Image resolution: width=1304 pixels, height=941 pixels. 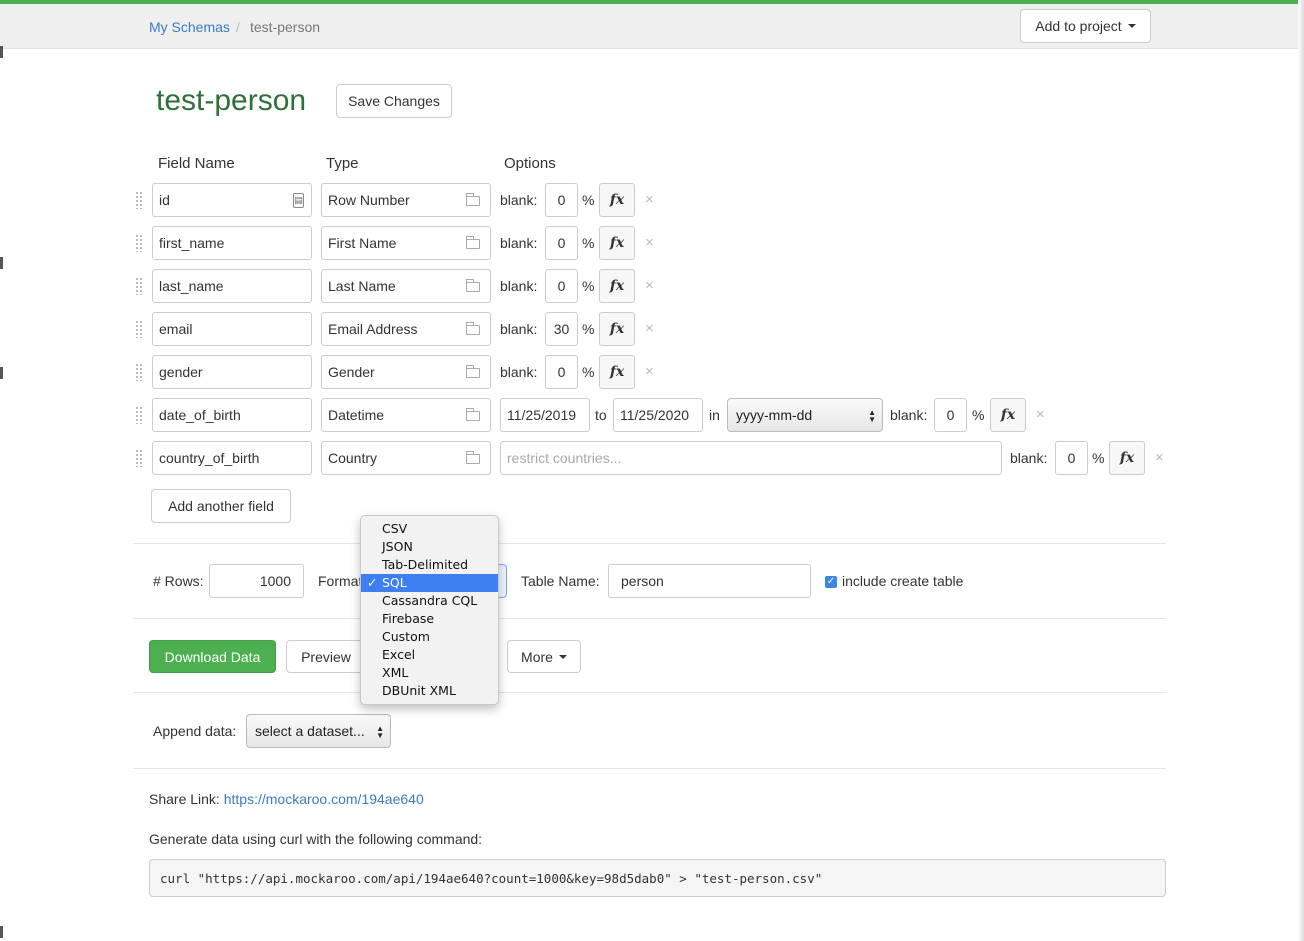 What do you see at coordinates (232, 286) in the screenshot?
I see `field-name-input: last_name` at bounding box center [232, 286].